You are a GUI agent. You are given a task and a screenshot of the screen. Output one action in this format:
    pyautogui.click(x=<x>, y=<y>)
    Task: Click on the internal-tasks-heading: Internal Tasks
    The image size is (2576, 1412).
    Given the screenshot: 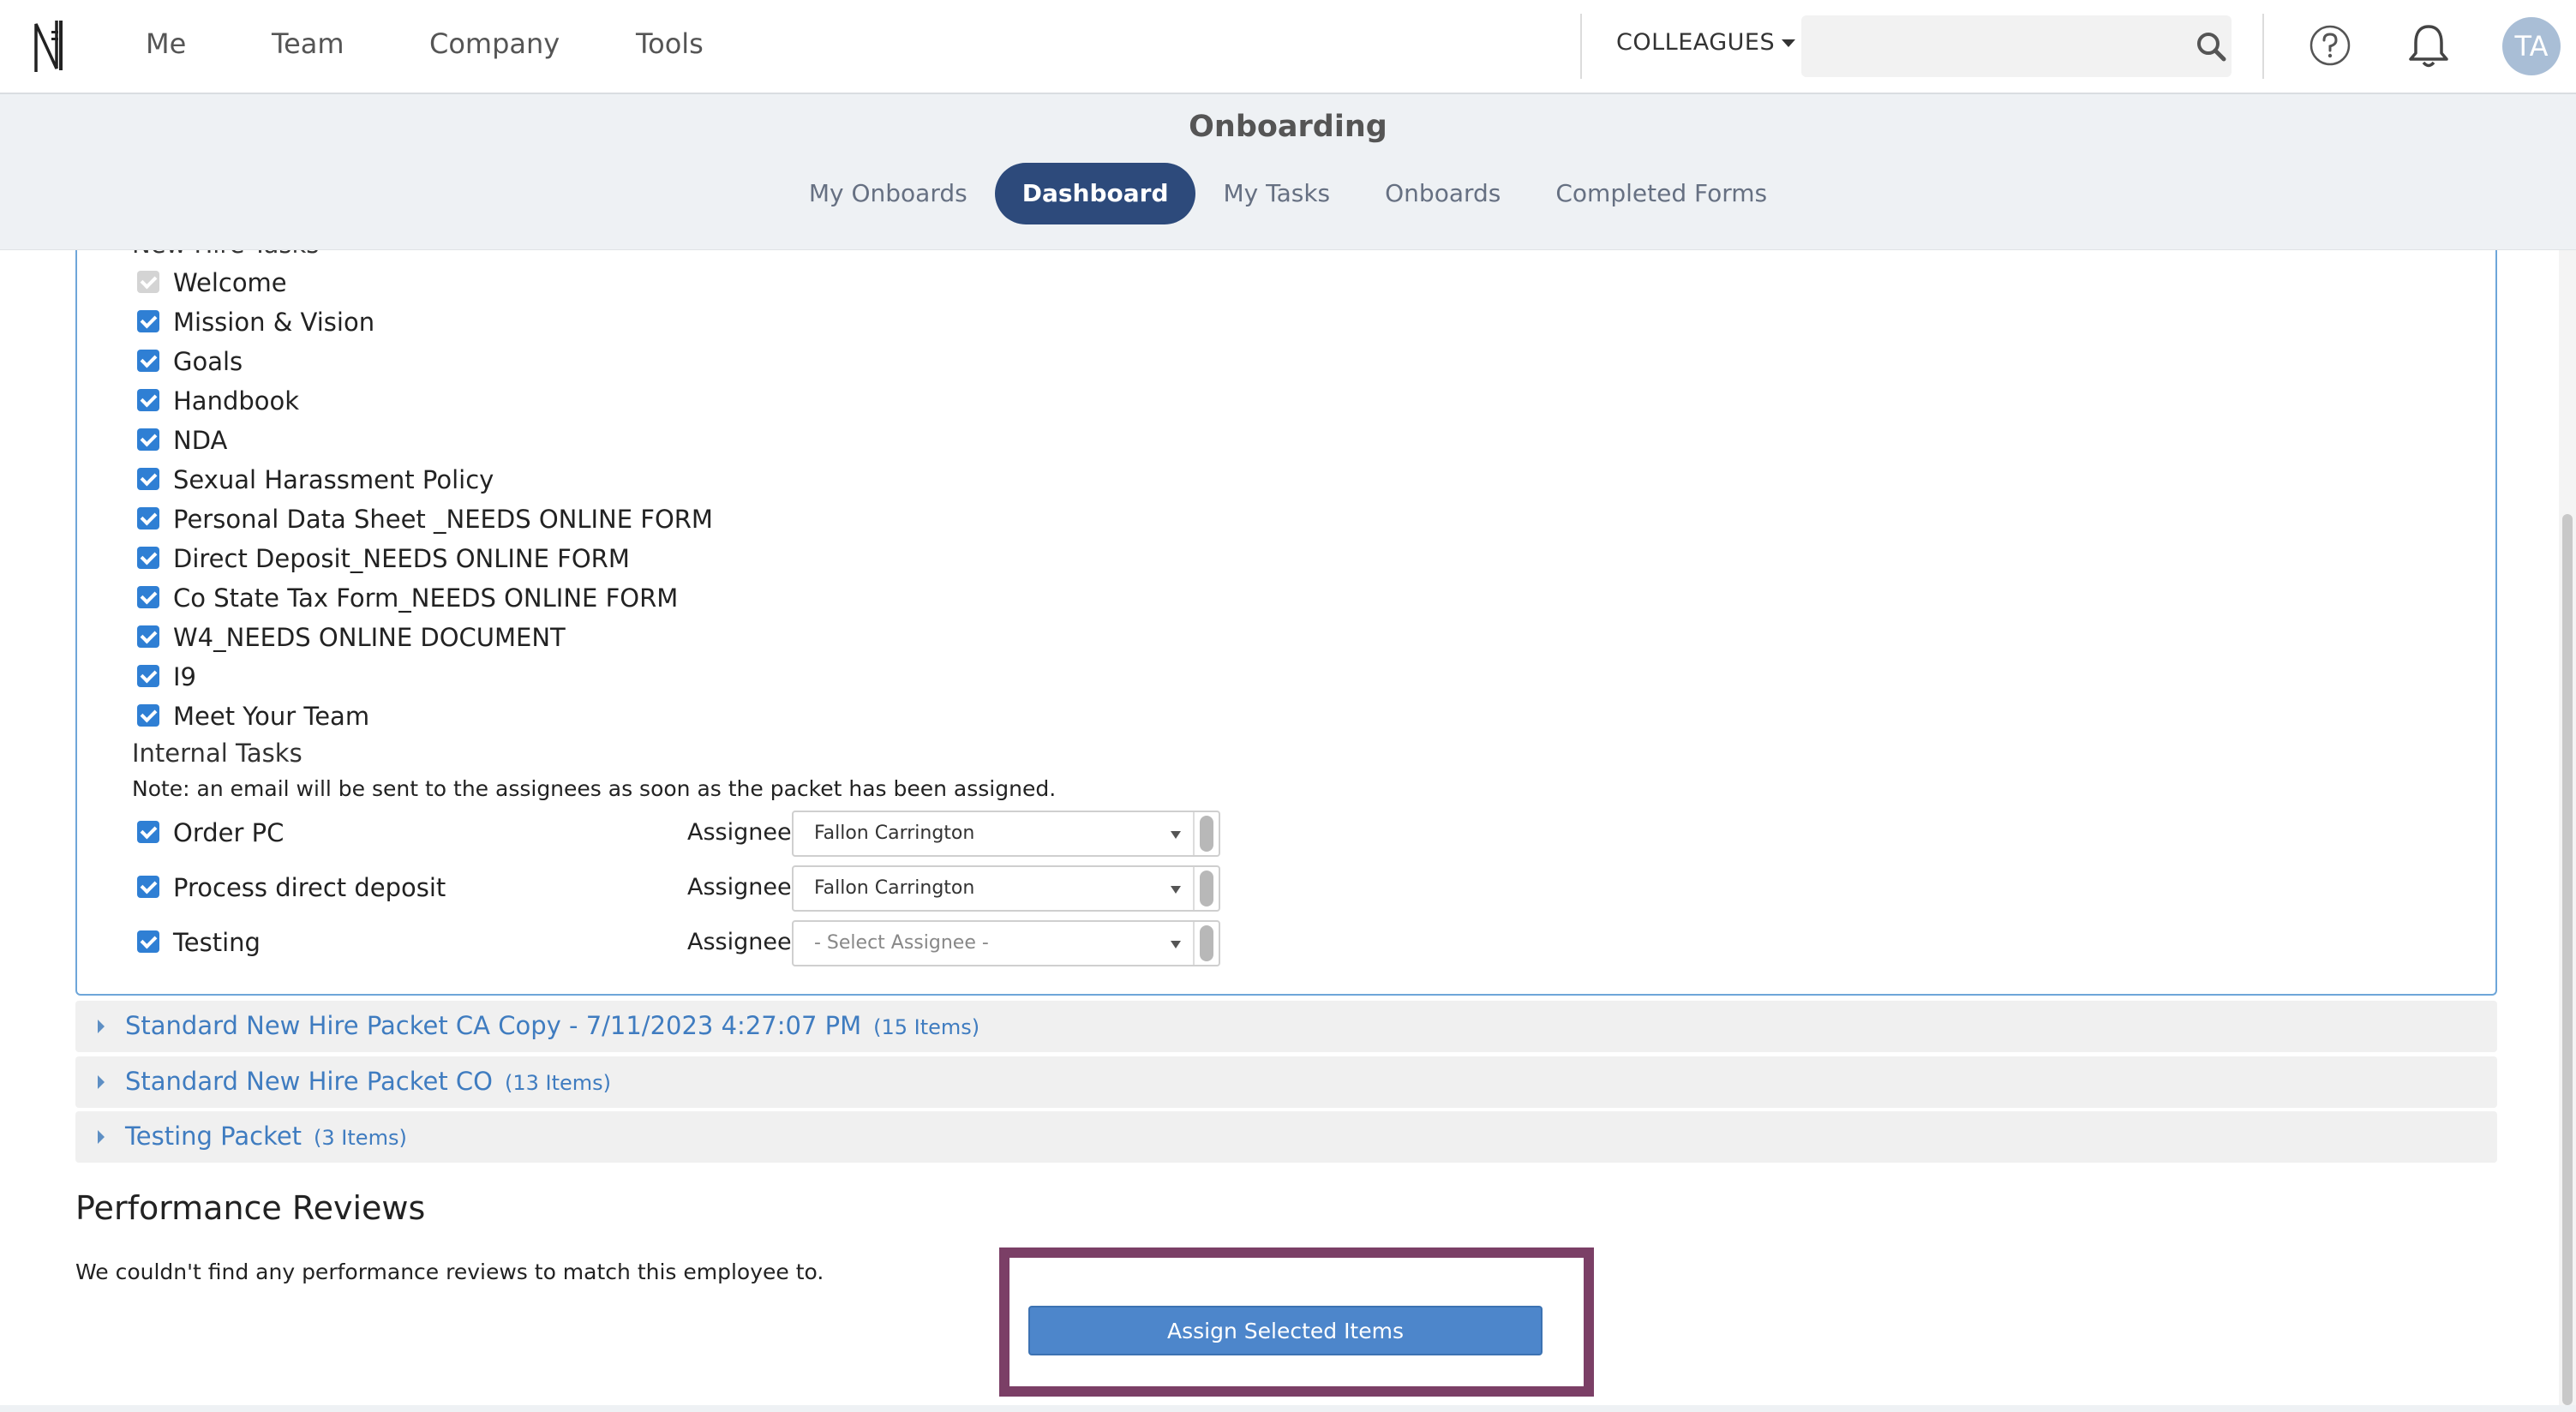 What is the action you would take?
    pyautogui.click(x=217, y=753)
    